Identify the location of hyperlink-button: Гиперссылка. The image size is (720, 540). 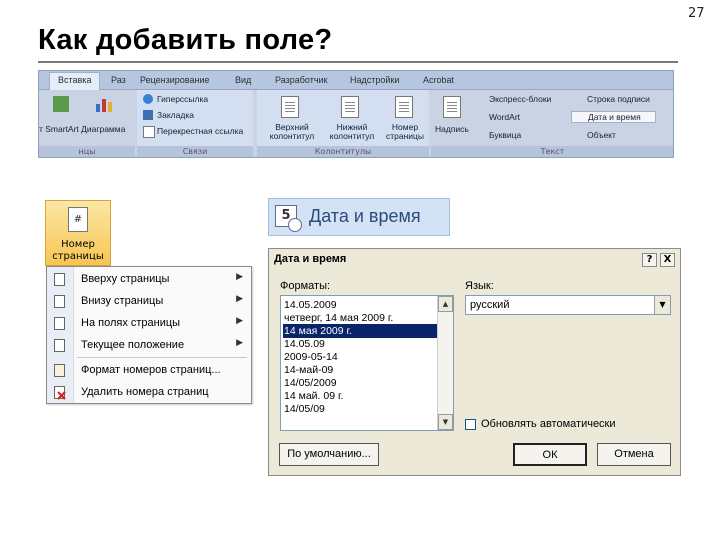
(182, 99).